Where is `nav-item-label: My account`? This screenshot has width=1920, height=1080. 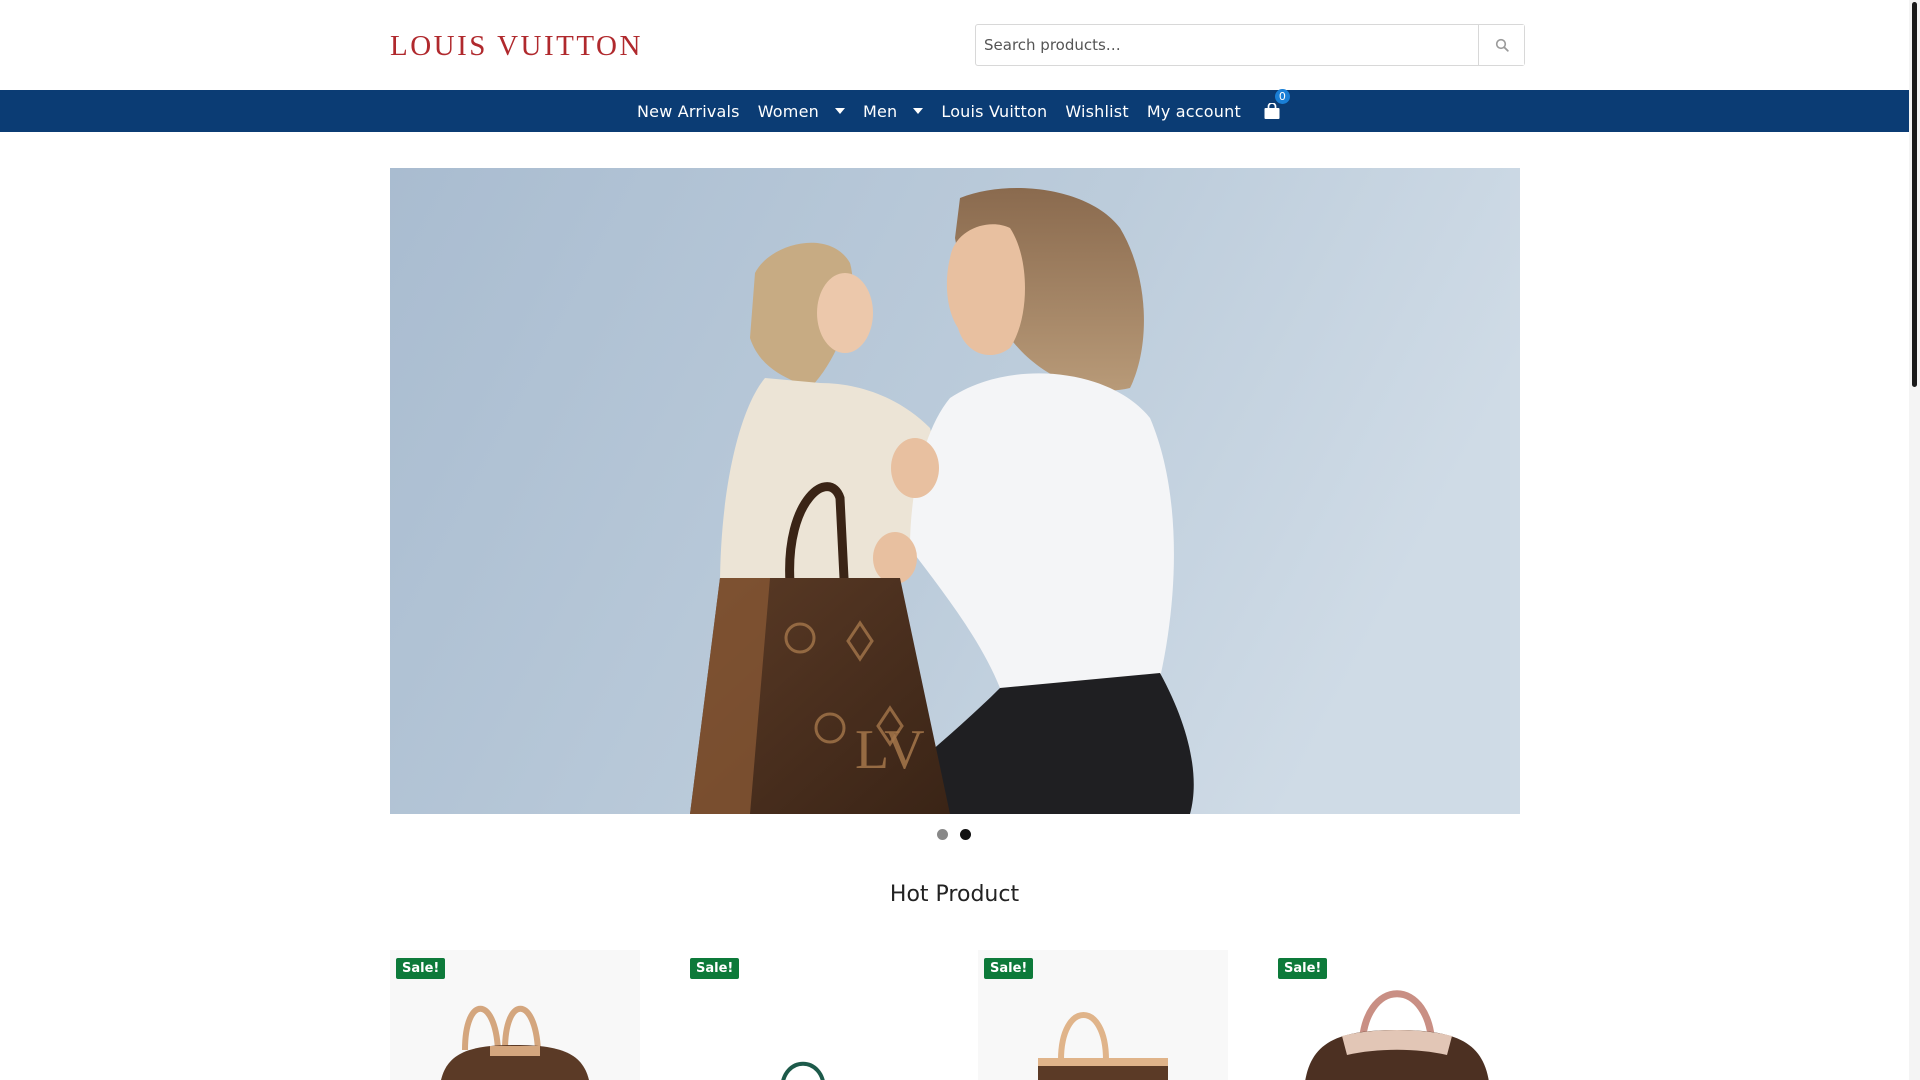
nav-item-label: My account is located at coordinates (1193, 111).